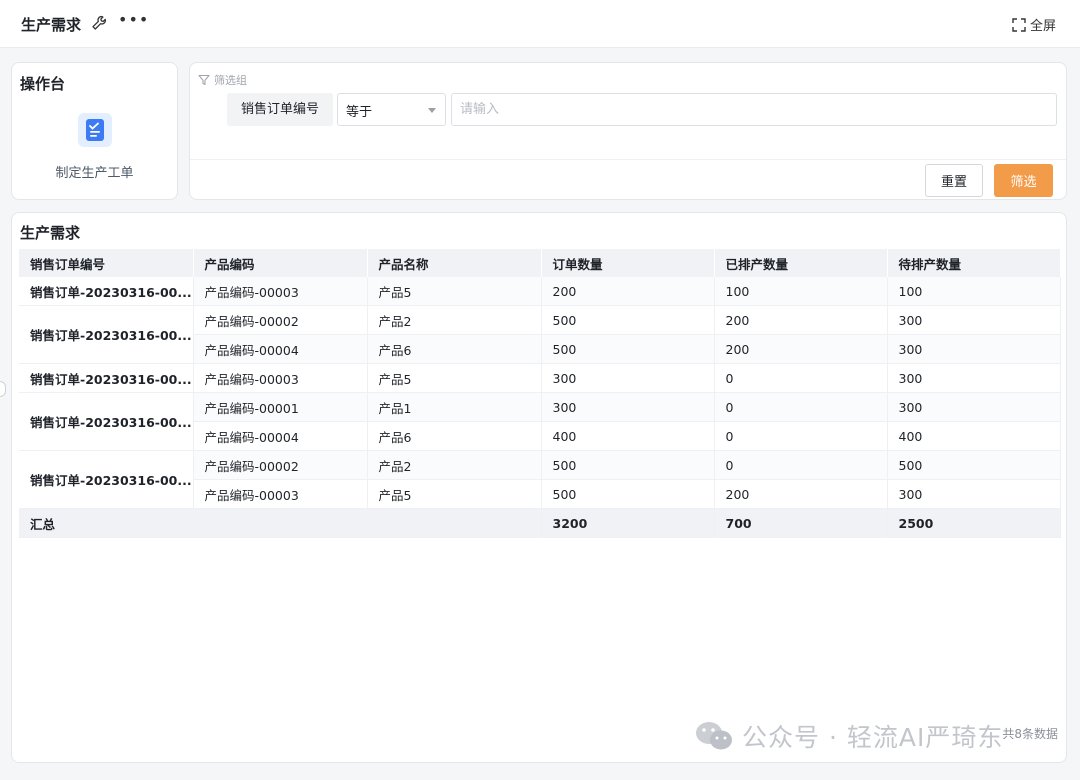 The image size is (1080, 780). What do you see at coordinates (1042, 26) in the screenshot?
I see `fullscreen-label: 全屏` at bounding box center [1042, 26].